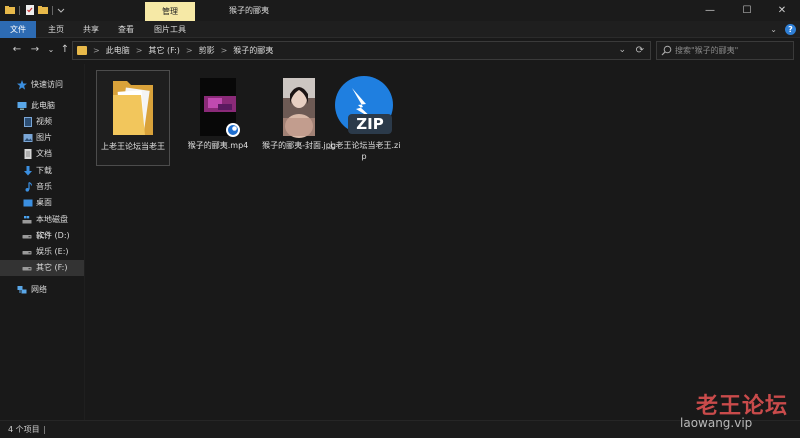 This screenshot has height=438, width=800. Describe the element at coordinates (22, 290) in the screenshot. I see `network-icon` at that location.